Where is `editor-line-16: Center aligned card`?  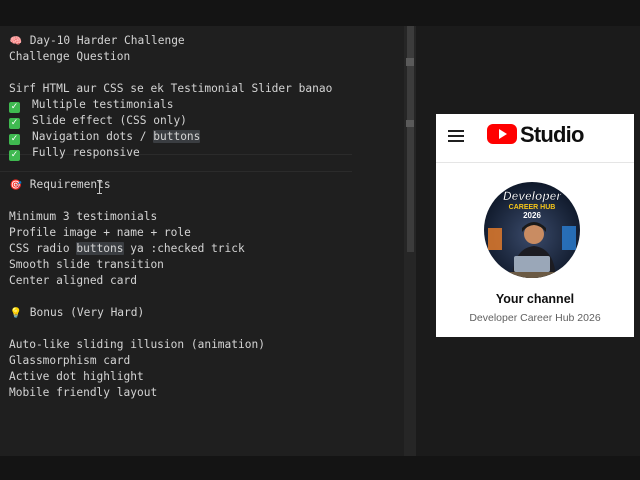
editor-line-16: Center aligned card is located at coordinates (73, 280).